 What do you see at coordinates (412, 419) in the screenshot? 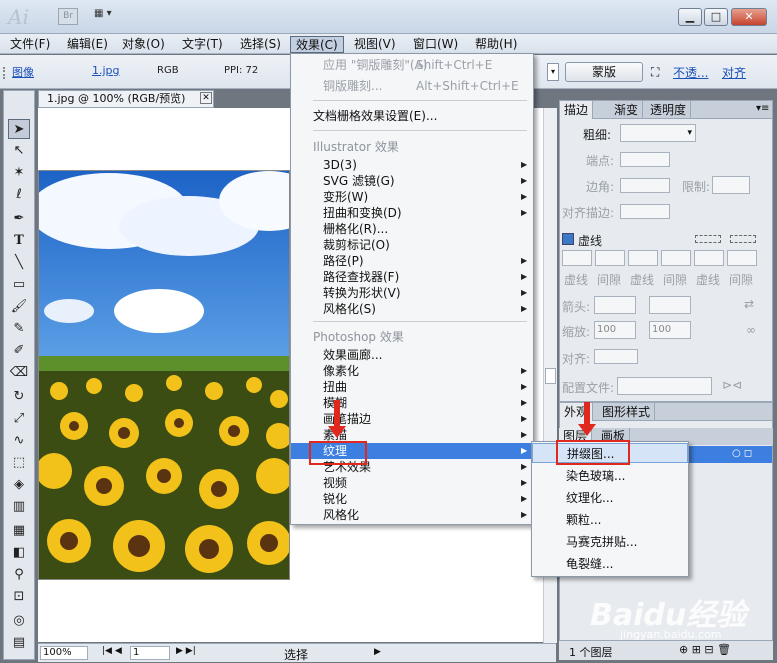
I see `menu-brush-strokes: 画笔描边 ▶` at bounding box center [412, 419].